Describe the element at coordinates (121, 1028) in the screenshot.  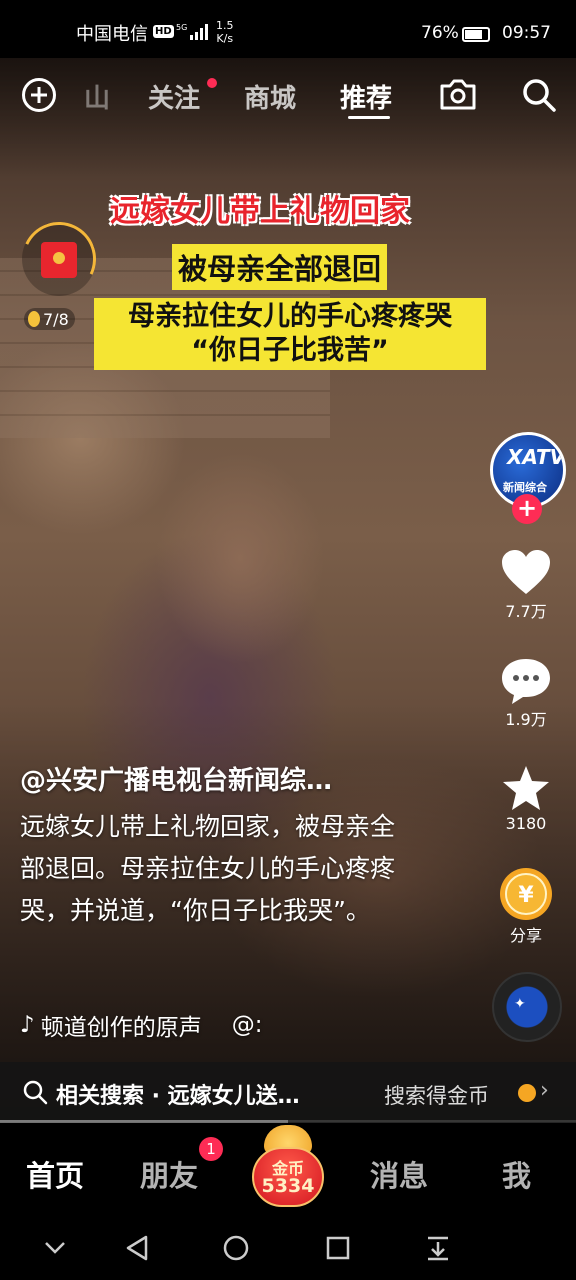
I see `music-title: 顿道创作的原声` at that location.